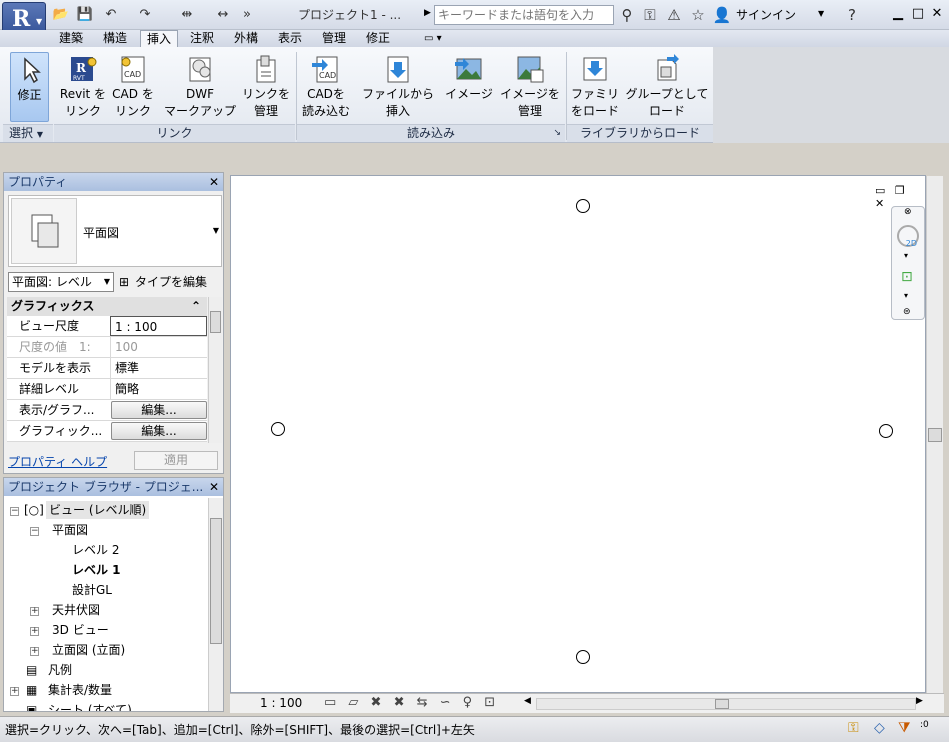 The width and height of the screenshot is (949, 742). I want to click on canvas-vertical-scrollbar, so click(934, 434).